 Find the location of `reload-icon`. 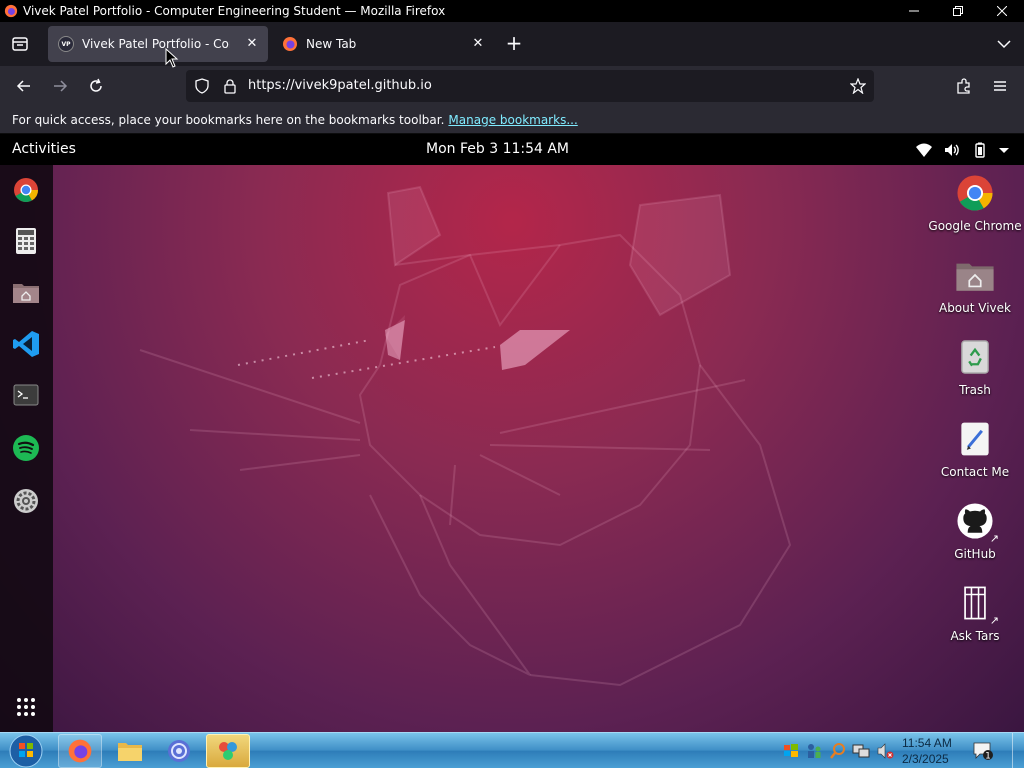

reload-icon is located at coordinates (96, 85).